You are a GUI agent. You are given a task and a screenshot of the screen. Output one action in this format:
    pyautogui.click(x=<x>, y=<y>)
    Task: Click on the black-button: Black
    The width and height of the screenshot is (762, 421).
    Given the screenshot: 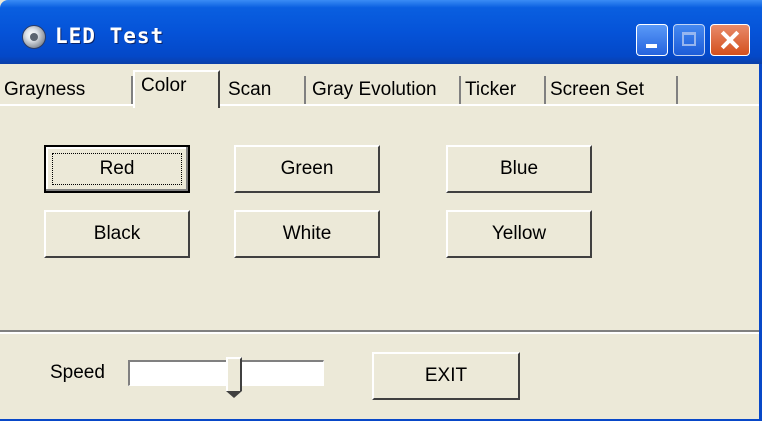 What is the action you would take?
    pyautogui.click(x=117, y=234)
    